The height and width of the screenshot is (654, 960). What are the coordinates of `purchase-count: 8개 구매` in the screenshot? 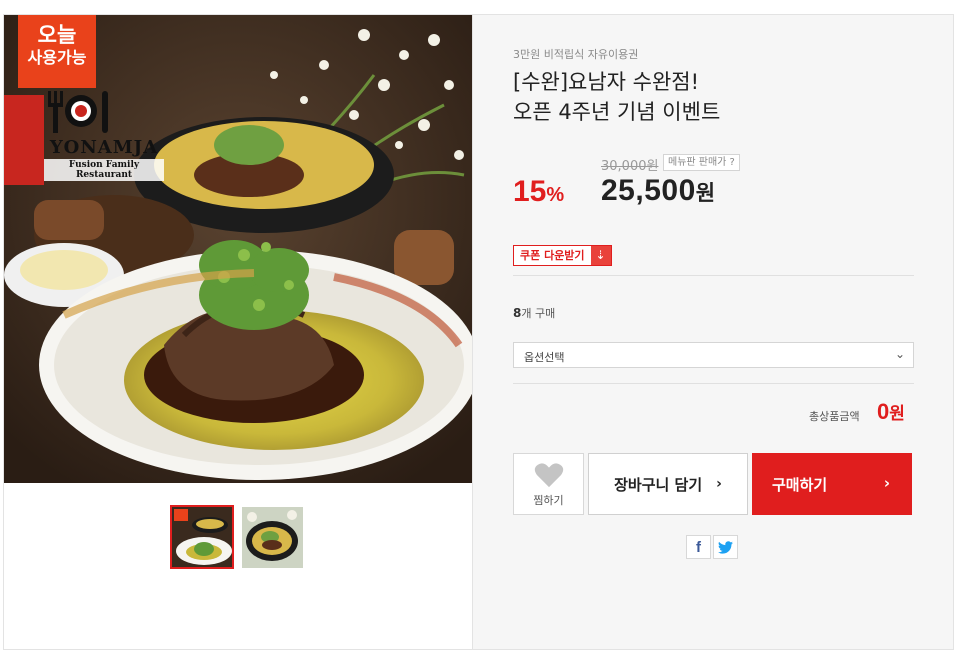 It's located at (534, 313).